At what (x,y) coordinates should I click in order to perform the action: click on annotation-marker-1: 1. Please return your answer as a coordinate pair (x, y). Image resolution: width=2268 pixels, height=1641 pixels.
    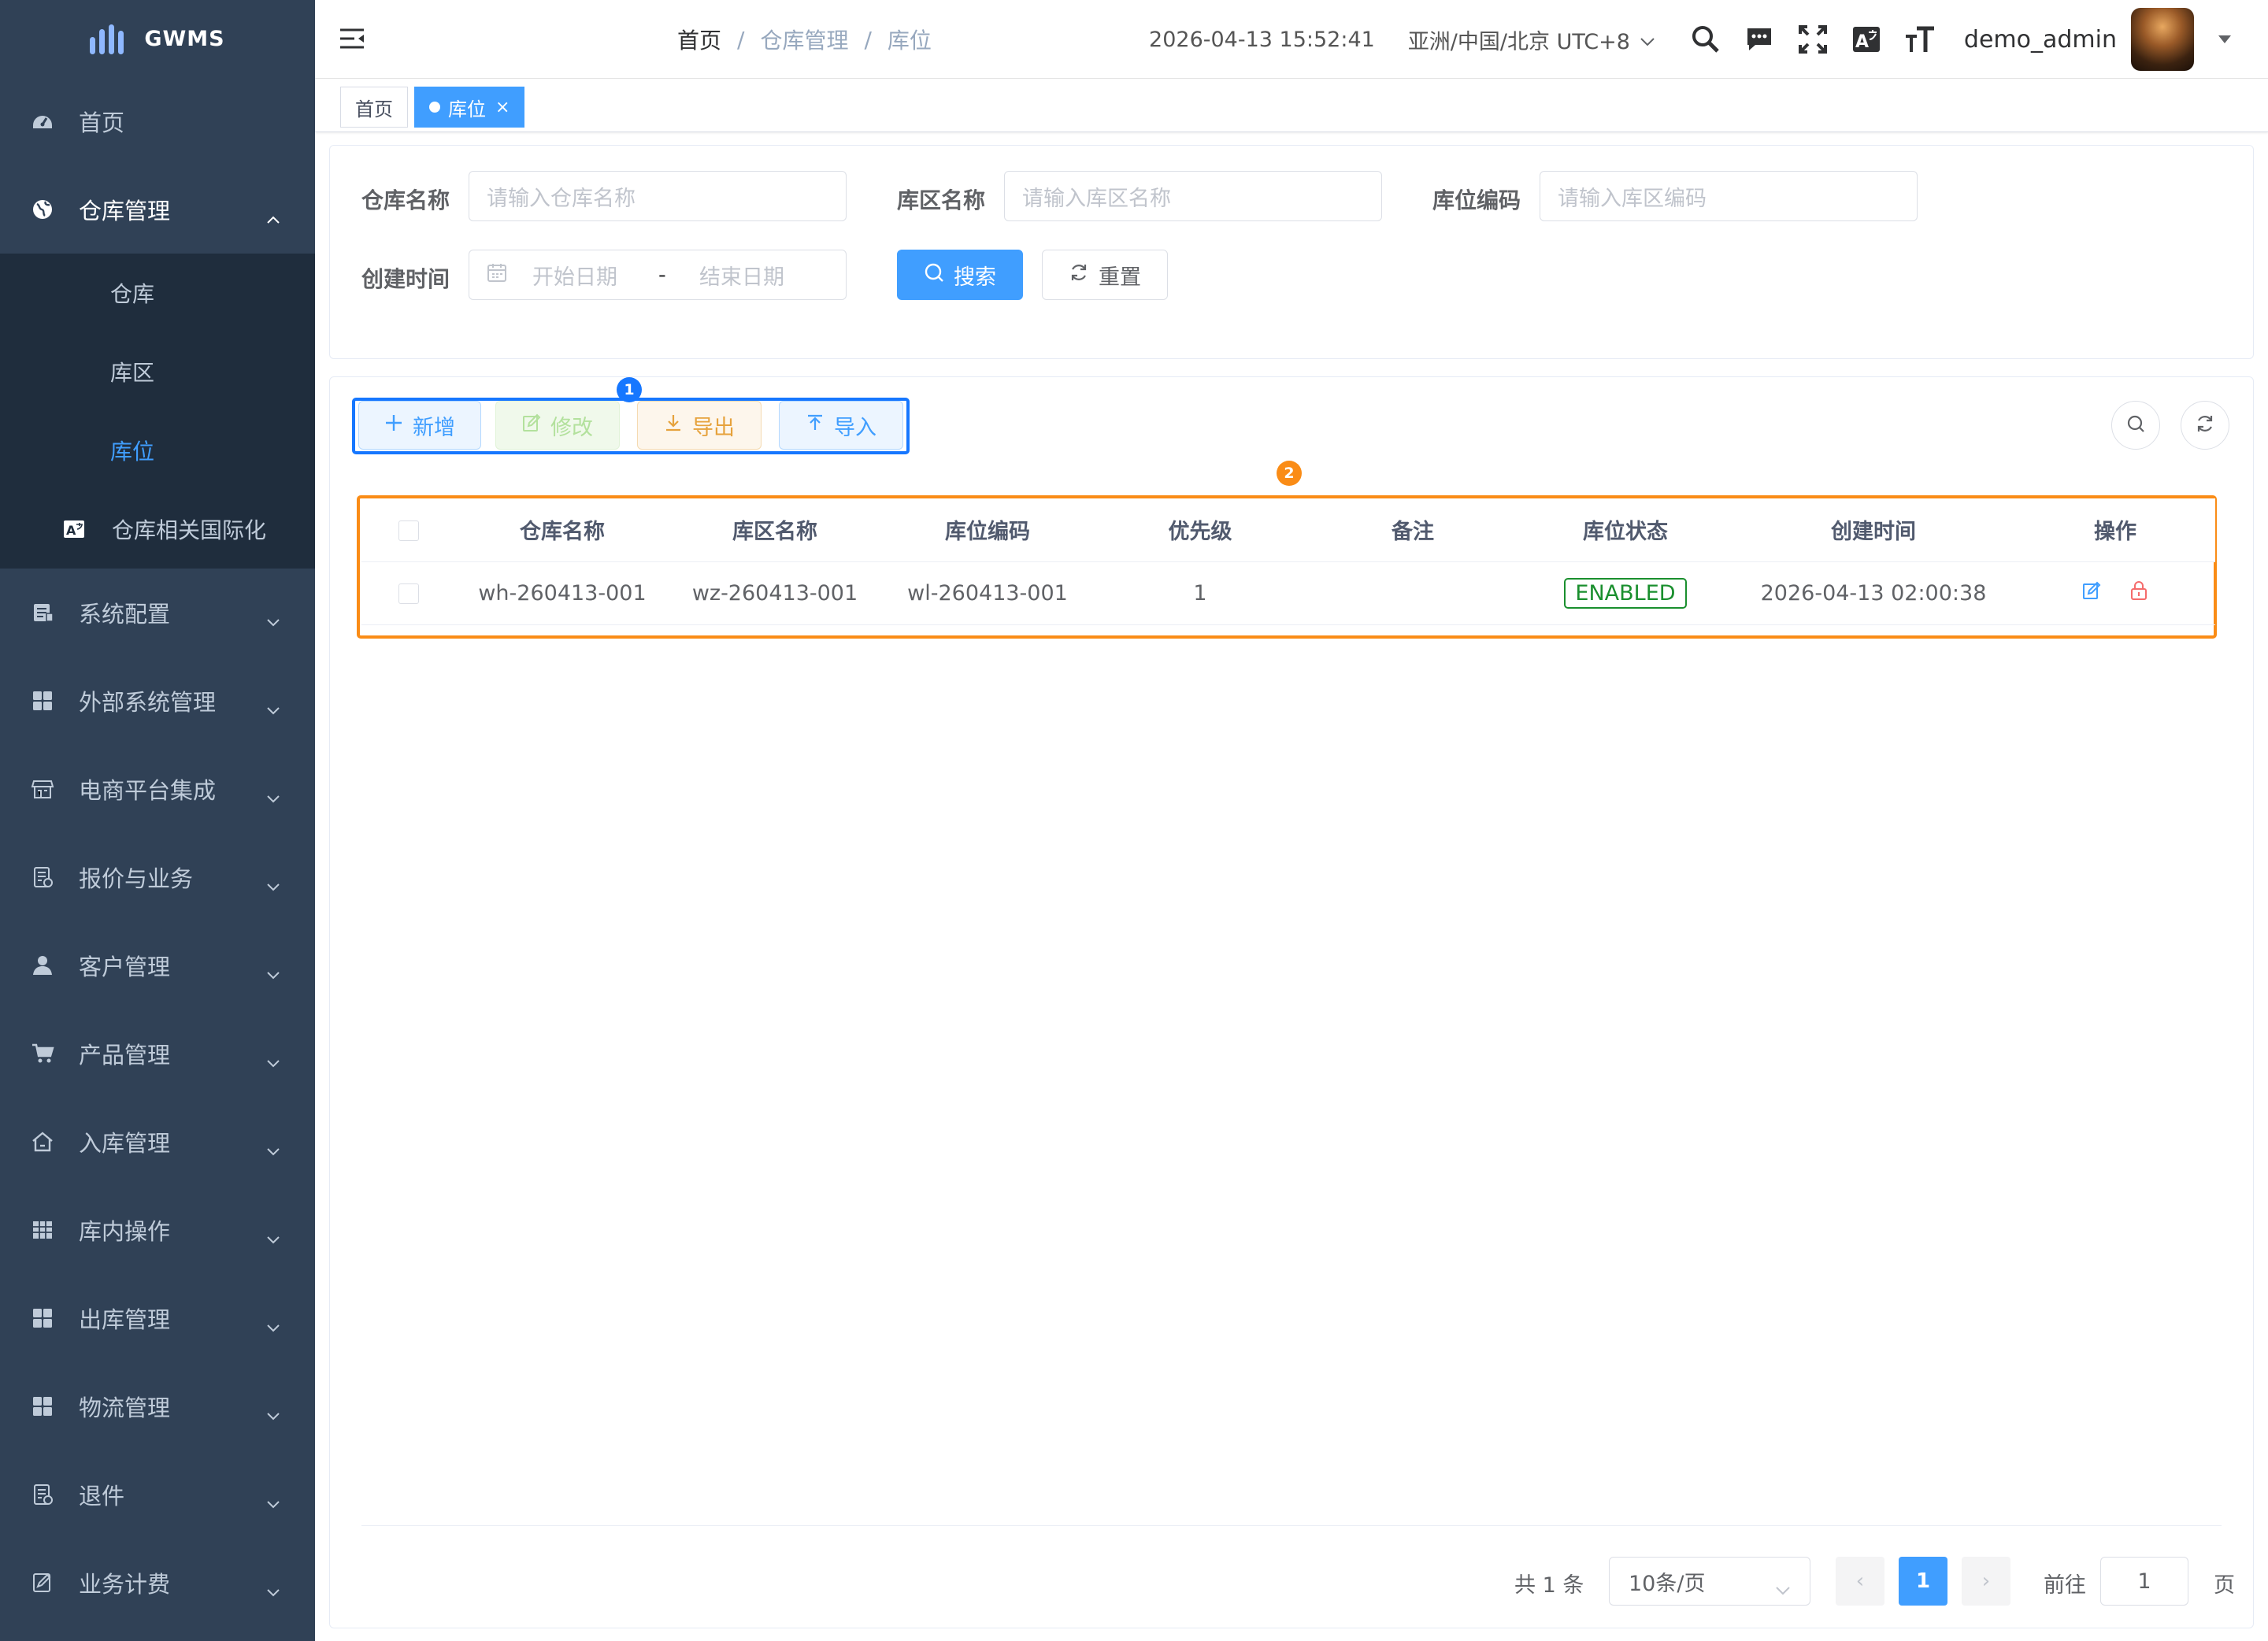
    Looking at the image, I should click on (629, 389).